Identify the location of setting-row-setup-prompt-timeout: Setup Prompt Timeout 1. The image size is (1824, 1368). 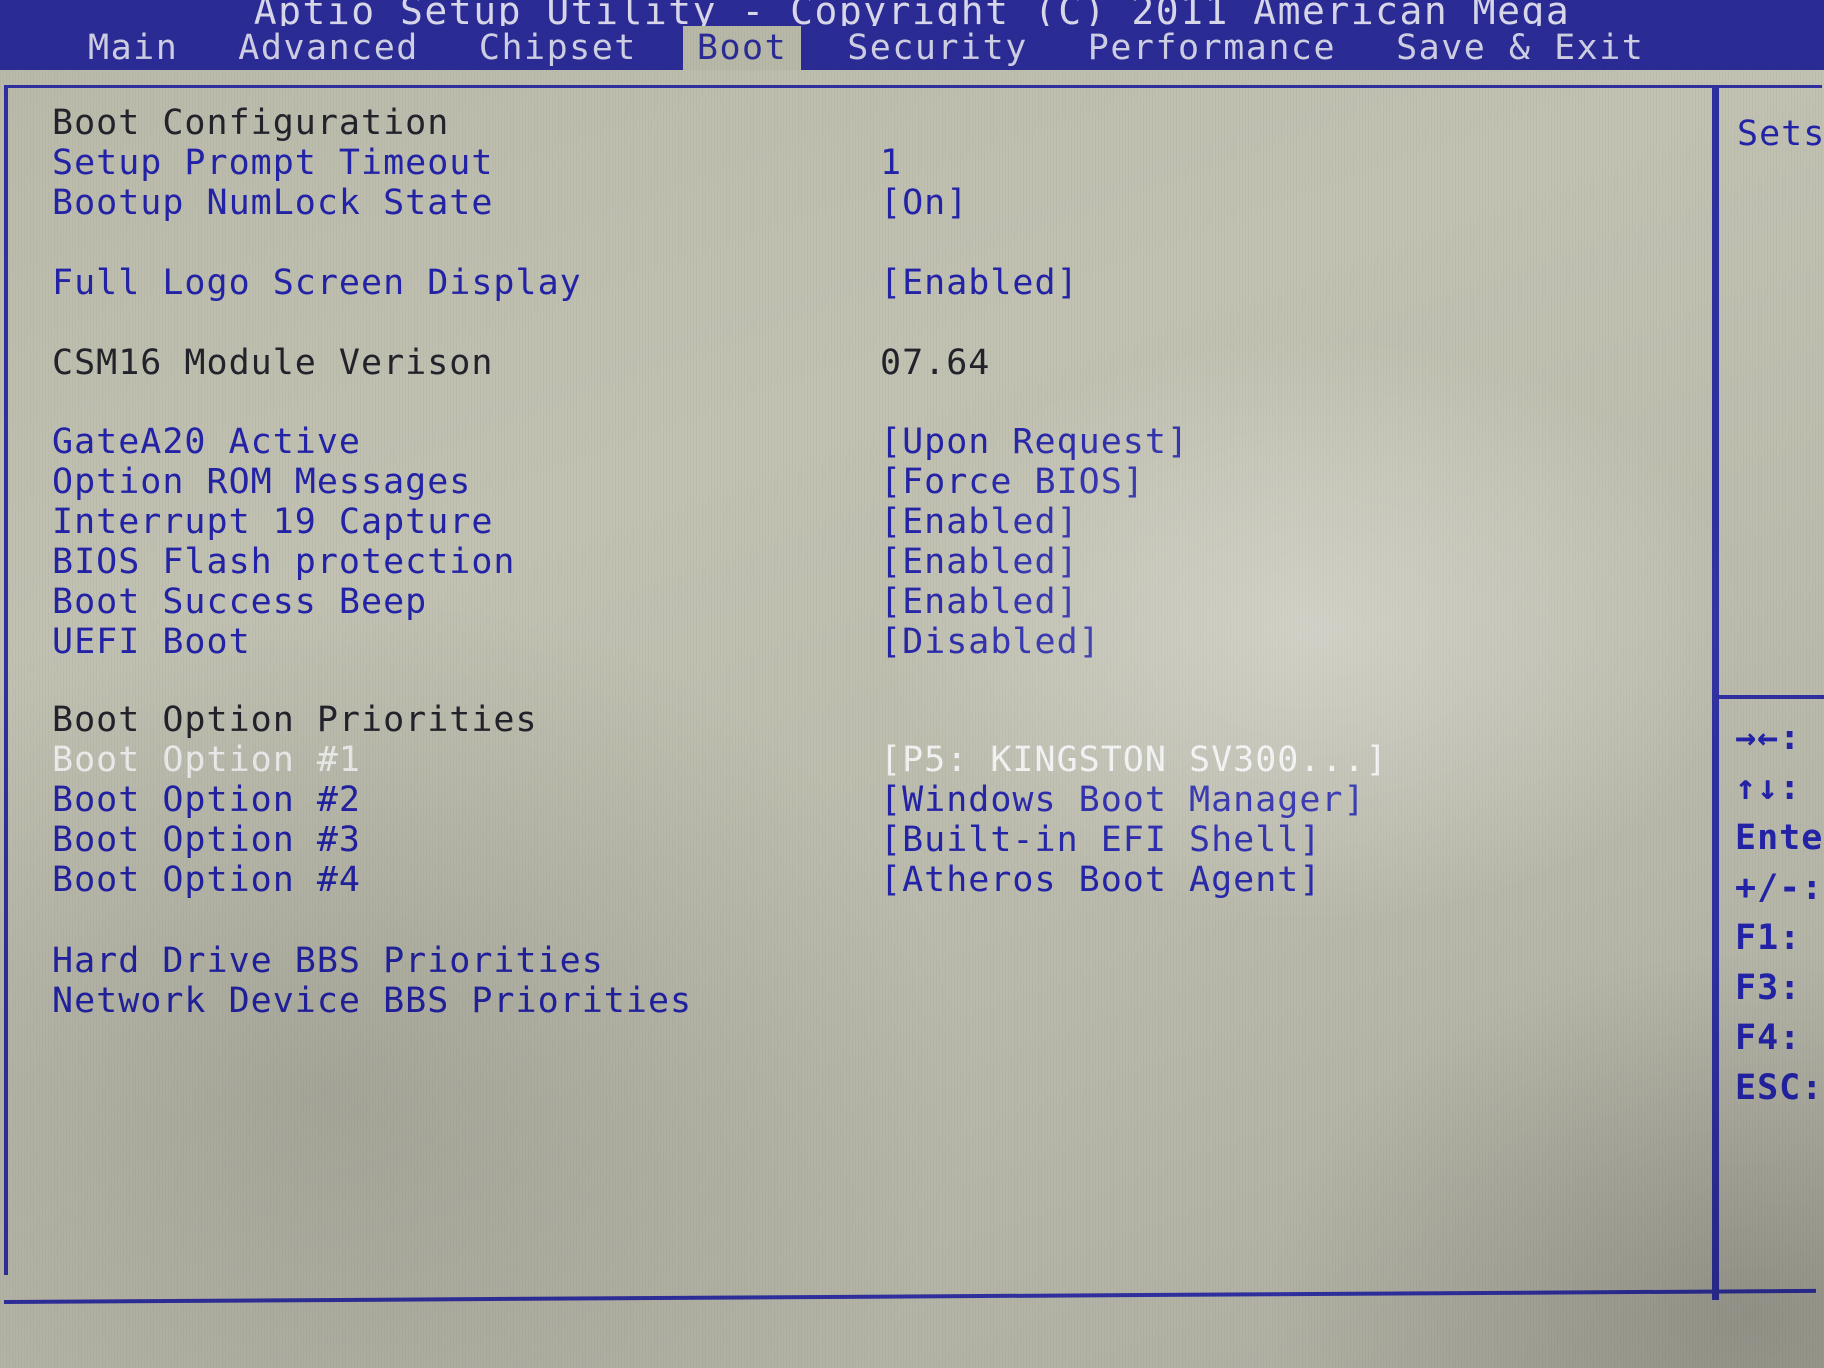
(856, 163).